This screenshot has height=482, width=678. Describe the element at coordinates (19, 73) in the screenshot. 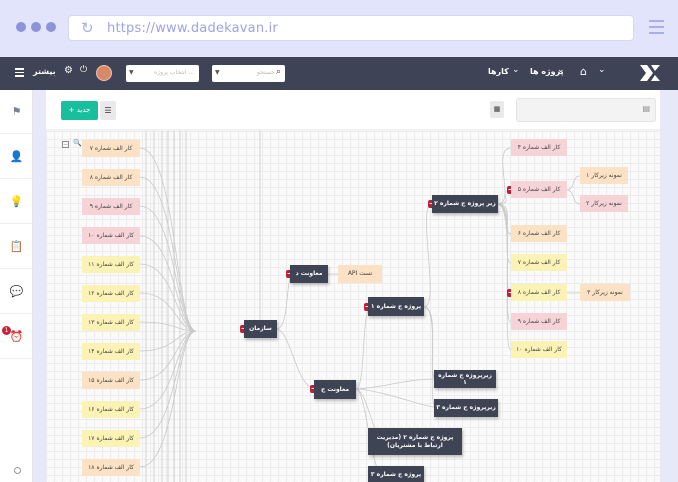

I see `hamburger-icon` at that location.